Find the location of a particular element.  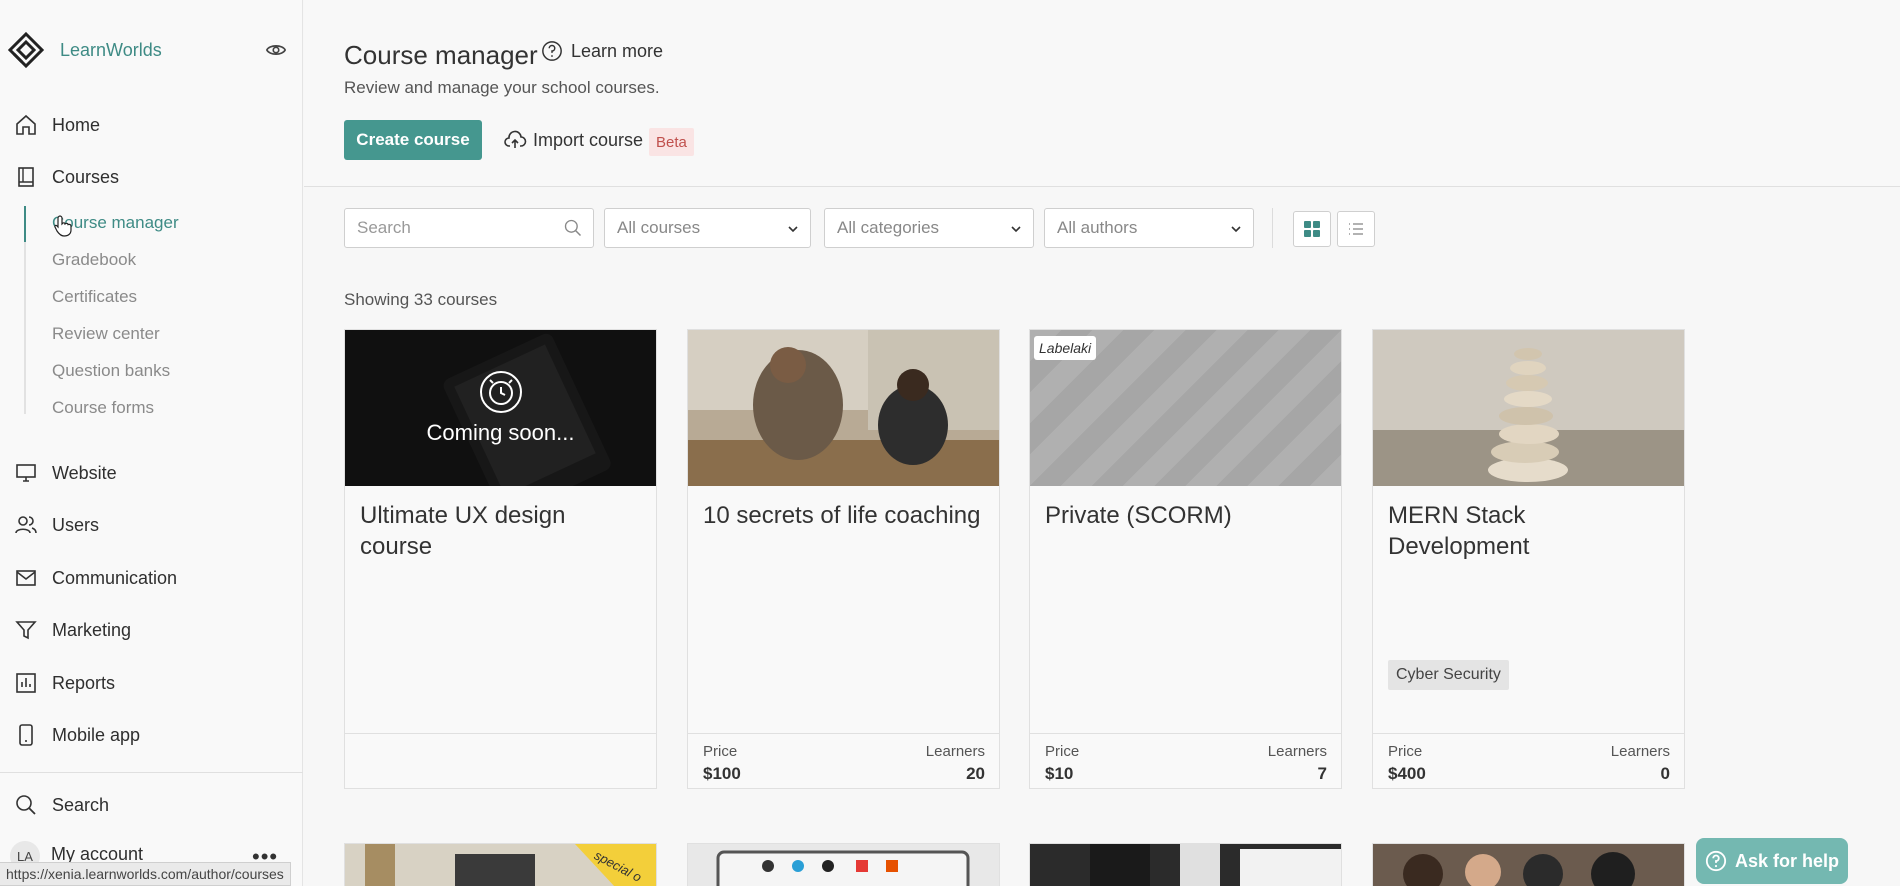

nav-home: Home is located at coordinates (57, 125).